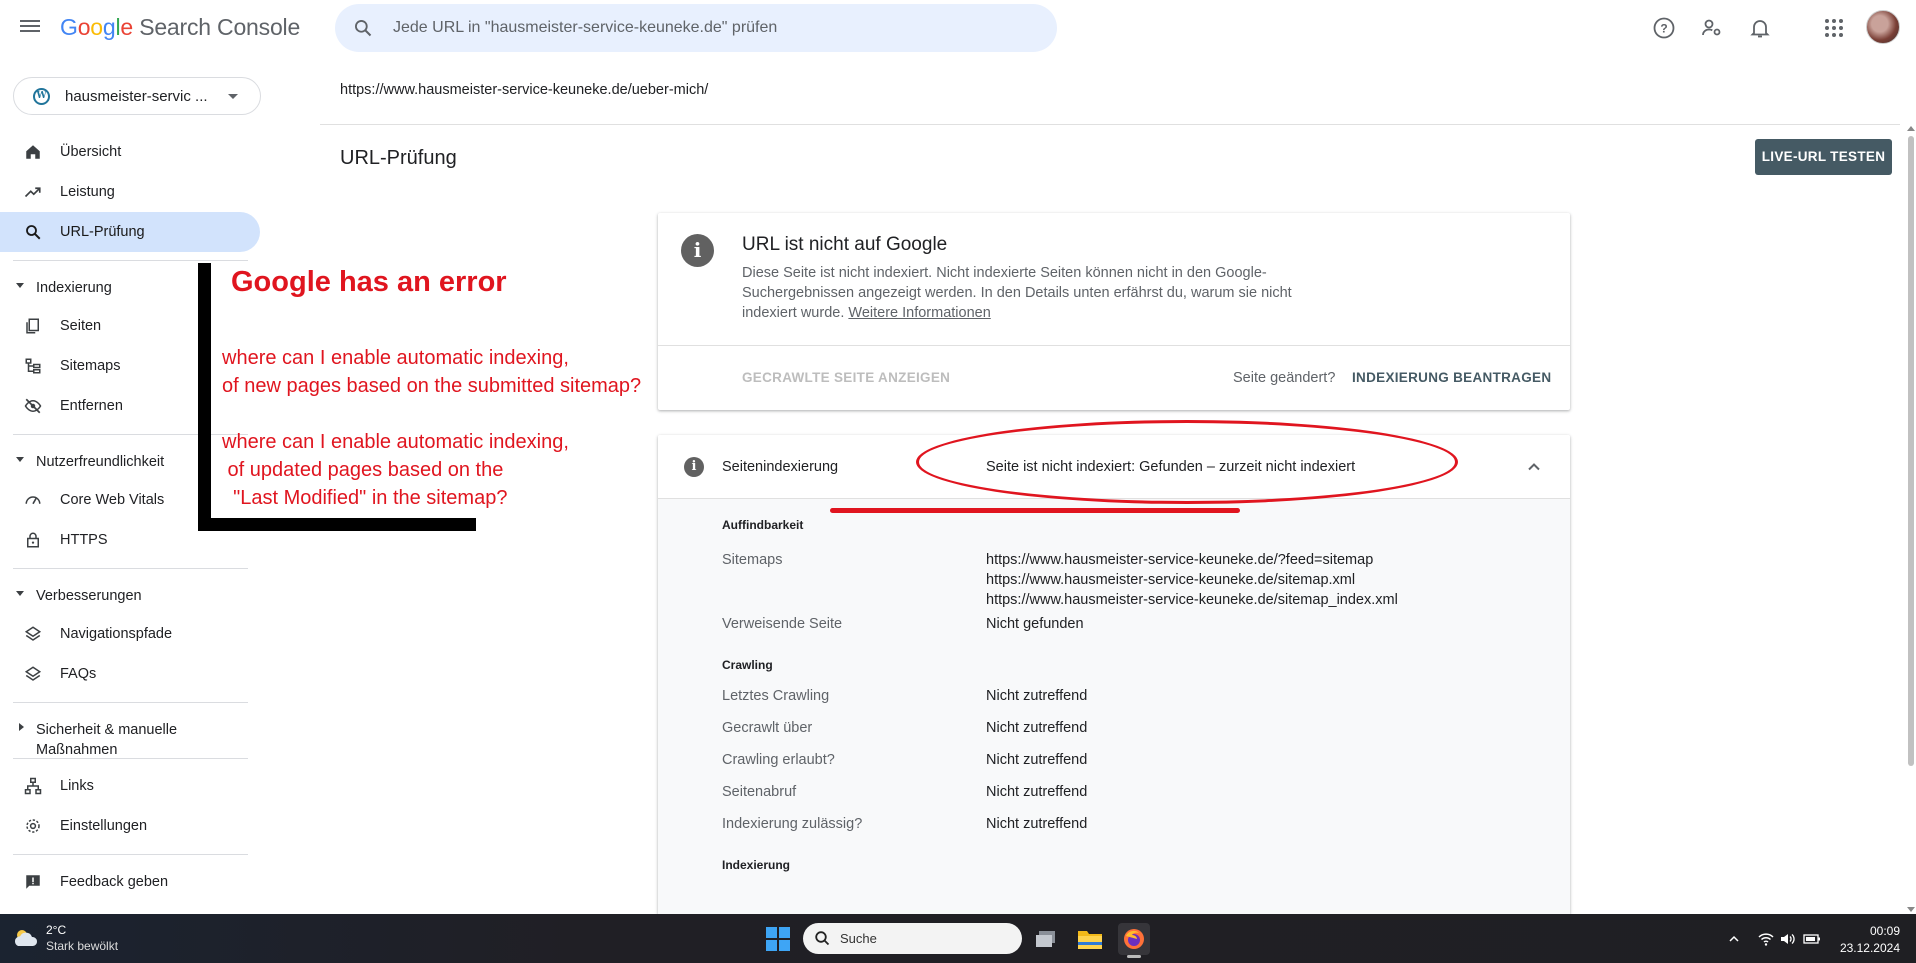 The height and width of the screenshot is (963, 1916). I want to click on referring-page-value: Nicht gefunden, so click(1035, 624).